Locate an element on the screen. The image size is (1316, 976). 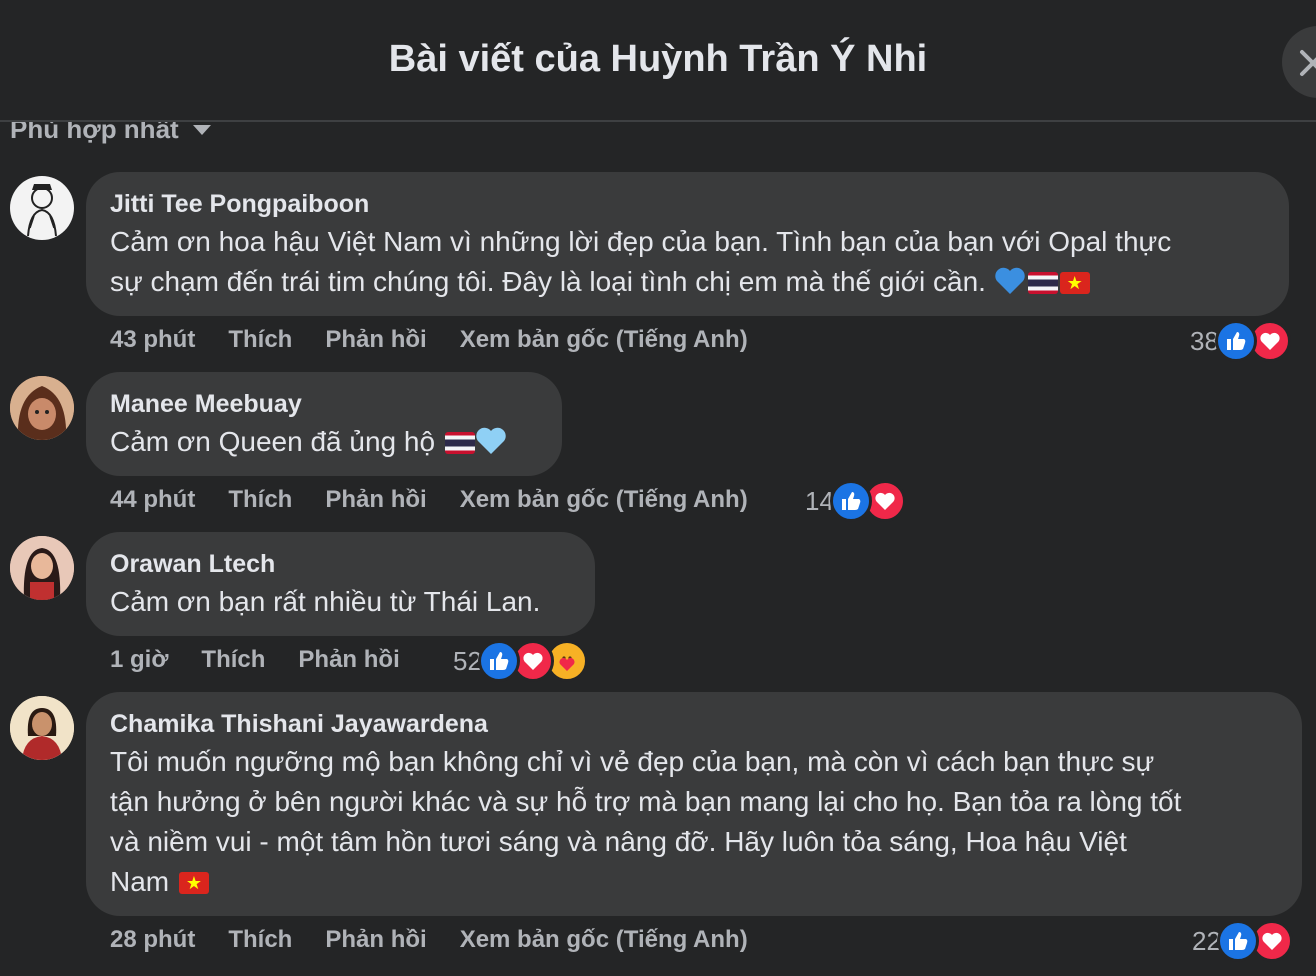
caret-down-icon is located at coordinates (201, 129).